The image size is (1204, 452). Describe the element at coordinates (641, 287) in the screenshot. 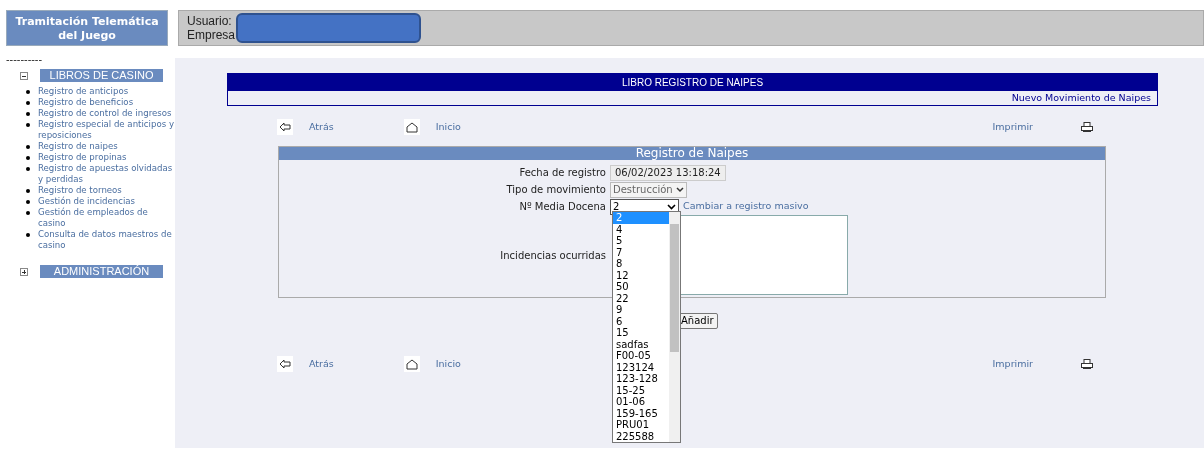

I see `dropdown-option: 50` at that location.